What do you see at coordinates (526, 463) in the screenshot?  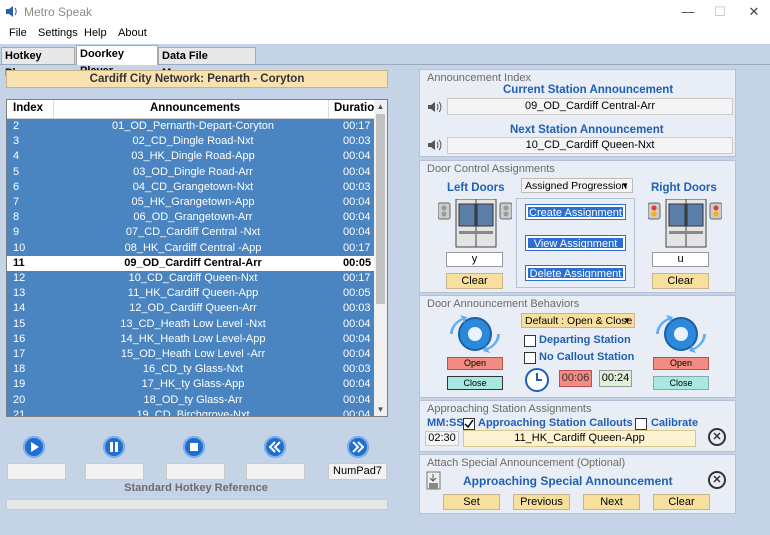 I see `special-title: Attach Special Announcement (Optional)` at bounding box center [526, 463].